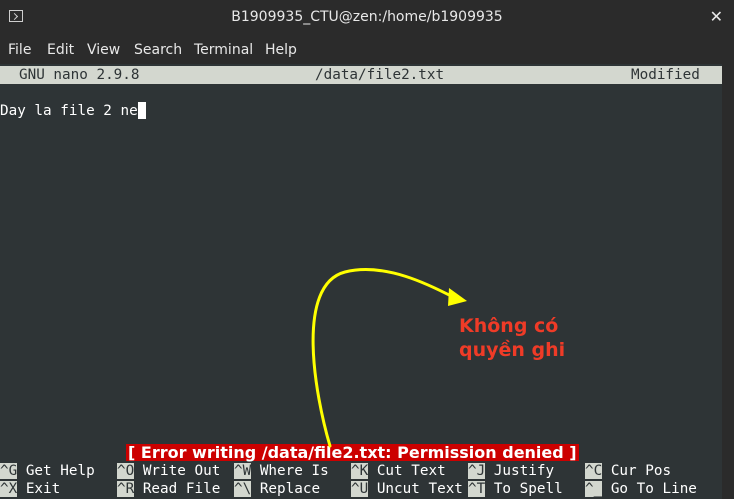 This screenshot has width=734, height=499. I want to click on annotation-line-2: quyền ghi, so click(512, 350).